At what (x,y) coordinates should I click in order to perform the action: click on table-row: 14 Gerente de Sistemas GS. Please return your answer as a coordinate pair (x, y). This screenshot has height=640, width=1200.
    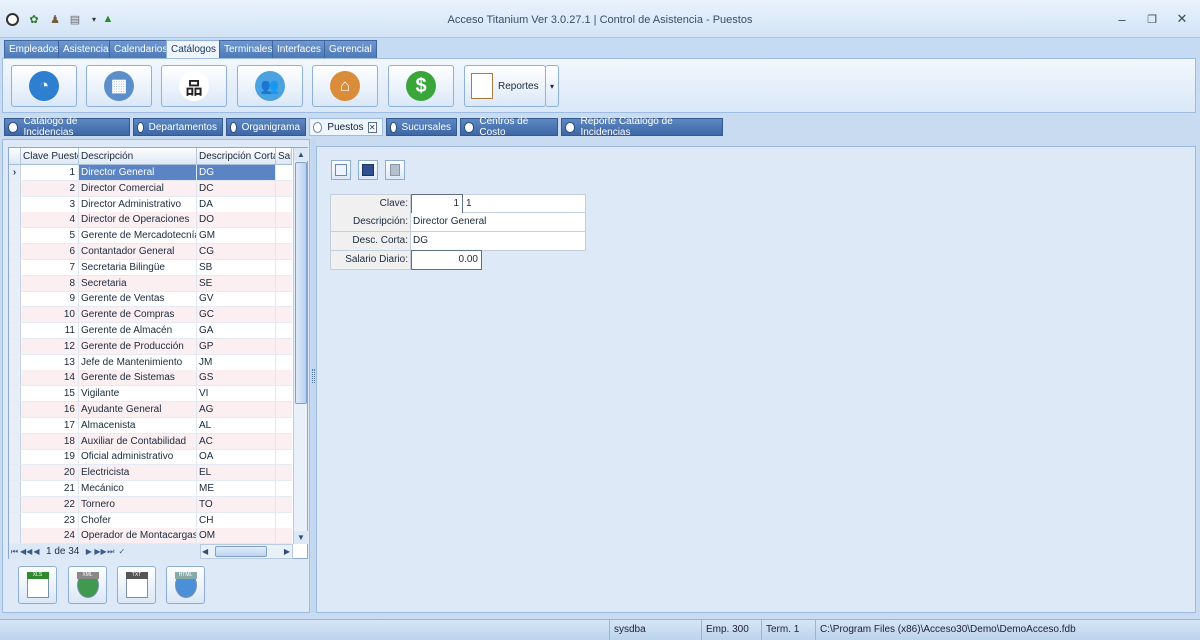
    Looking at the image, I should click on (150, 378).